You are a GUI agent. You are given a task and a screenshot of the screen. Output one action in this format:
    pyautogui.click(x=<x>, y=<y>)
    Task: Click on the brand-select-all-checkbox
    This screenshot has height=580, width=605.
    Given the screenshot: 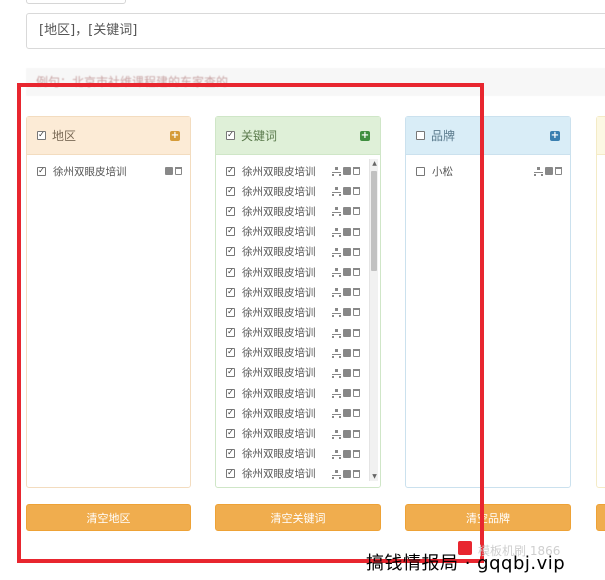 What is the action you would take?
    pyautogui.click(x=420, y=135)
    